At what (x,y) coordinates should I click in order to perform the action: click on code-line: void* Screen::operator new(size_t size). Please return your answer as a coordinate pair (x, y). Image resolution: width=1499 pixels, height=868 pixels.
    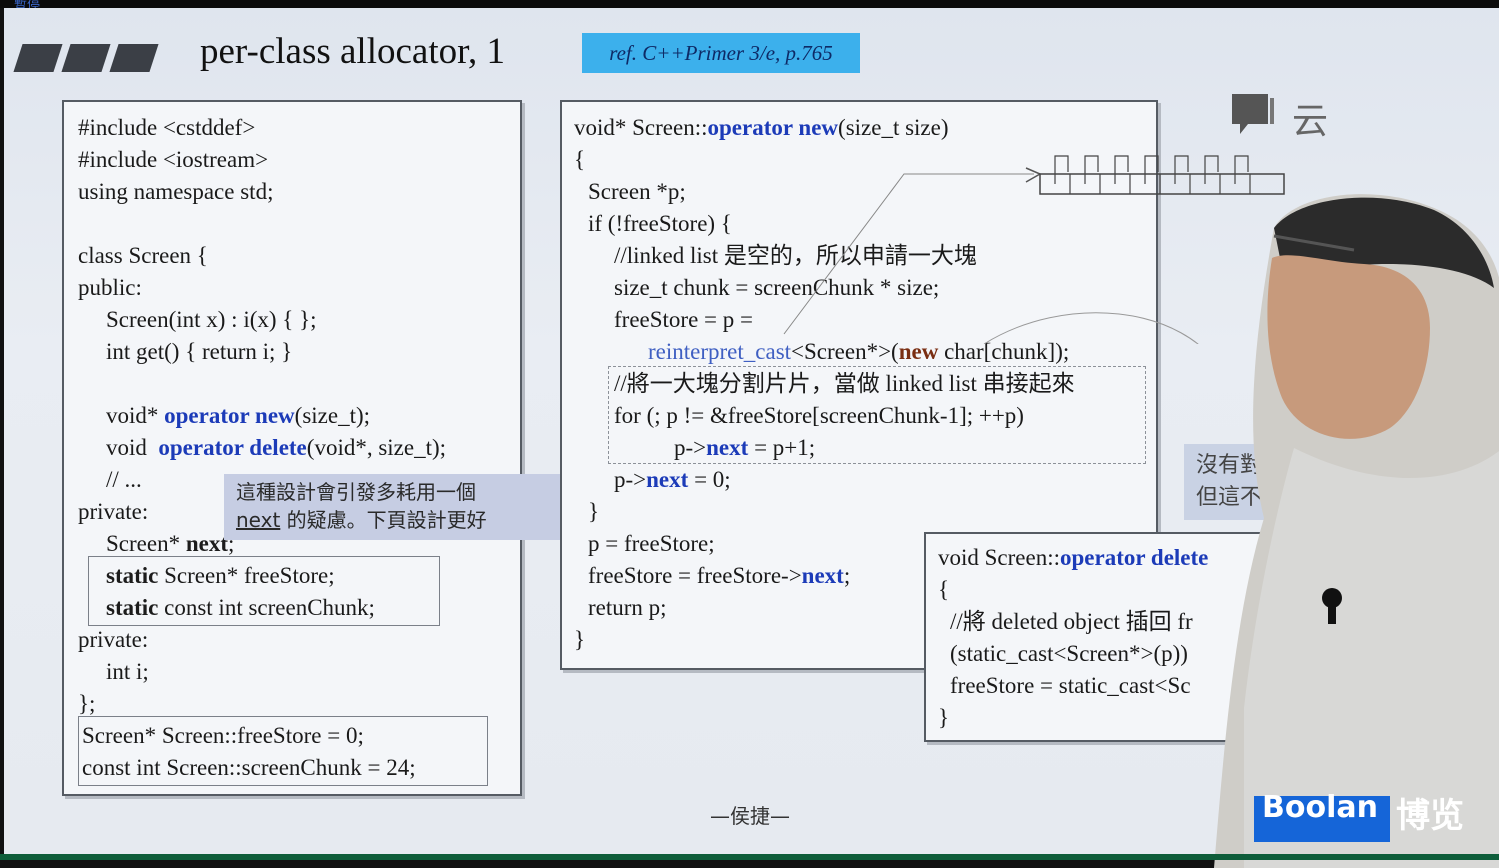
    Looking at the image, I should click on (761, 127).